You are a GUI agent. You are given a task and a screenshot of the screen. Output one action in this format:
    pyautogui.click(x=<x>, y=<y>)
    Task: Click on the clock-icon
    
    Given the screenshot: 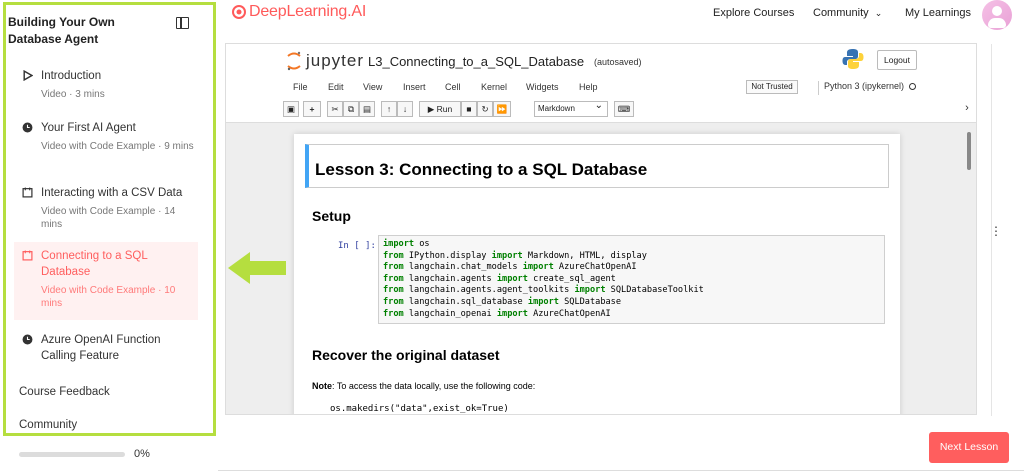 What is the action you would take?
    pyautogui.click(x=27, y=339)
    